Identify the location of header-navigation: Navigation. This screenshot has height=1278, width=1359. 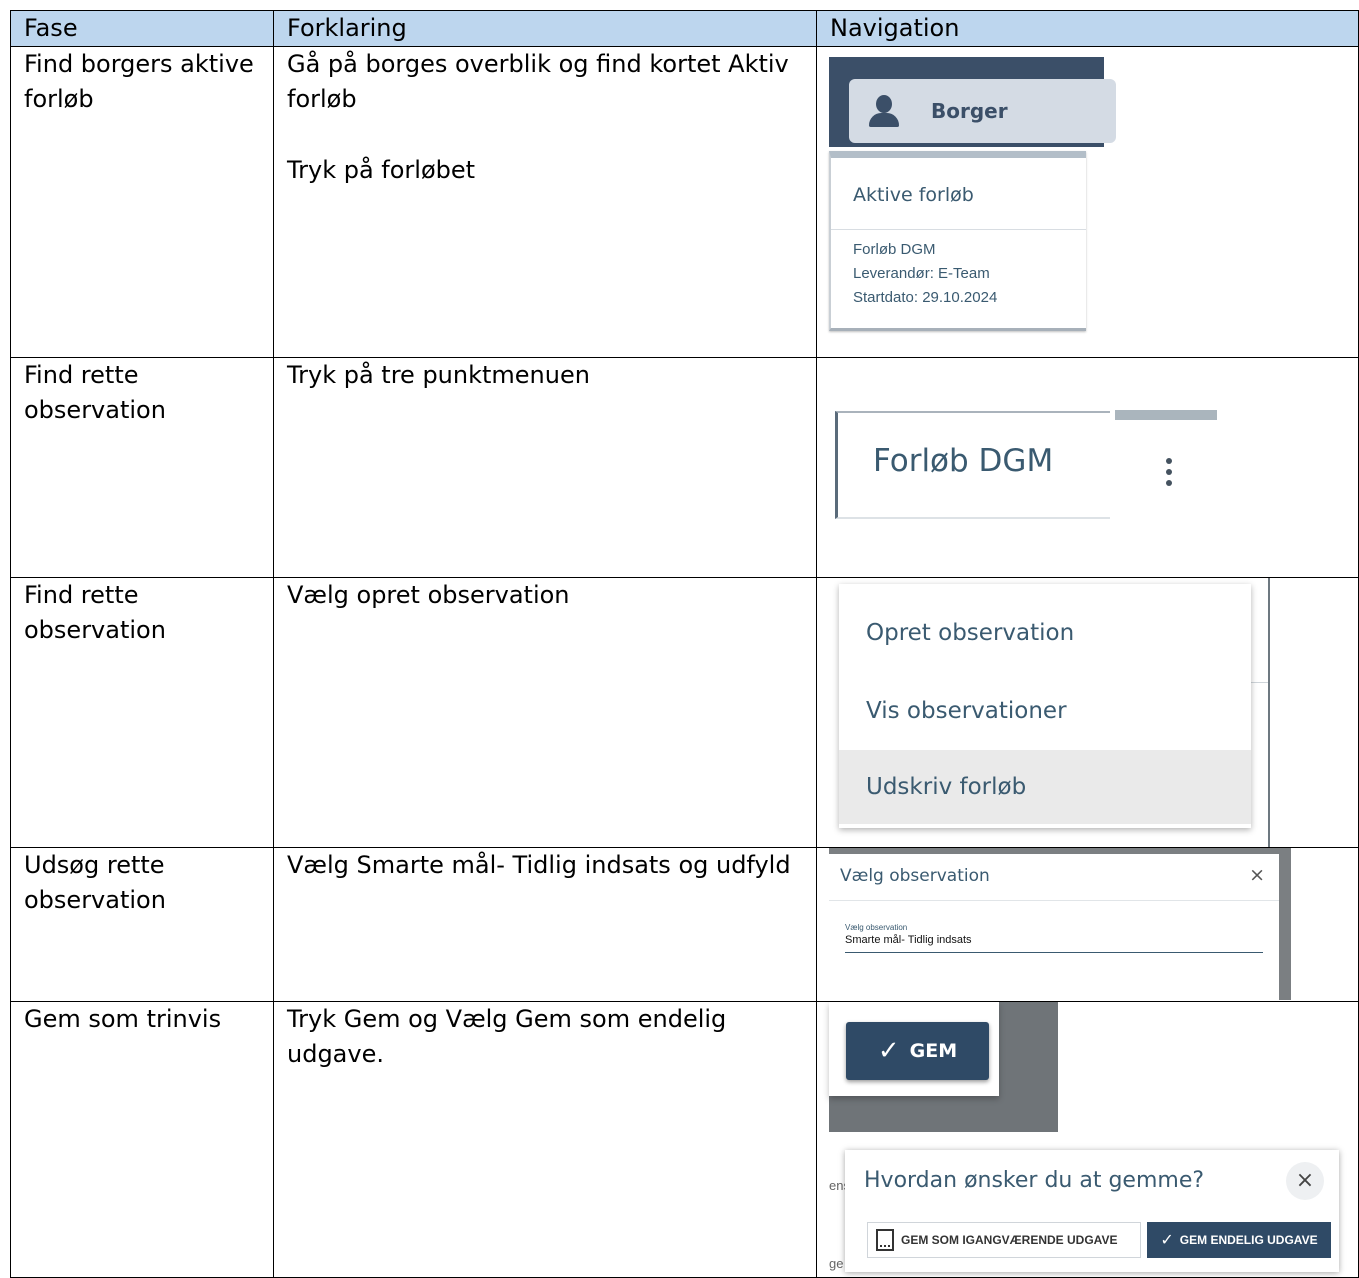
(1087, 28).